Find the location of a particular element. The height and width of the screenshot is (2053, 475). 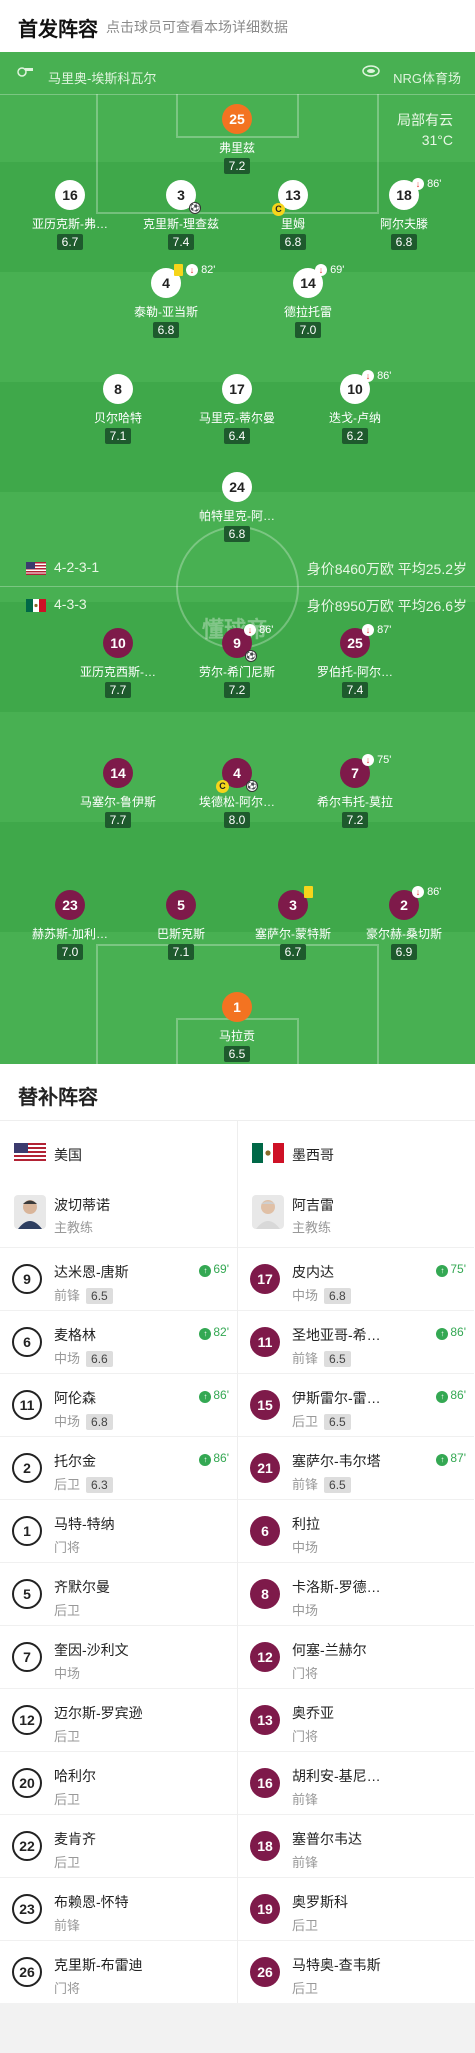

bench-player-row: 7 奎因-沙利文 中场 is located at coordinates (118, 1656).